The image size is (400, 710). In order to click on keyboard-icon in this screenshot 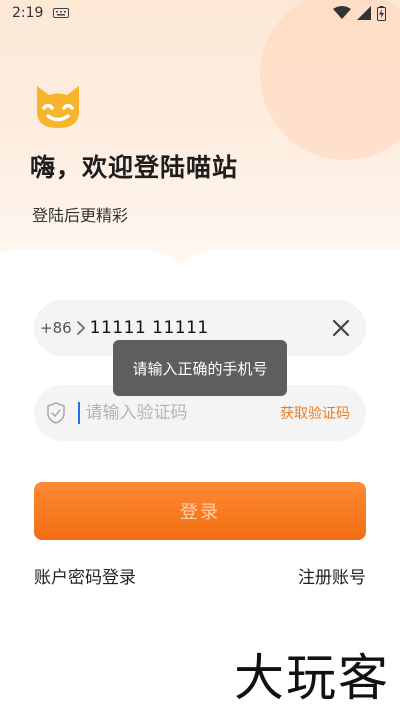, I will do `click(61, 13)`.